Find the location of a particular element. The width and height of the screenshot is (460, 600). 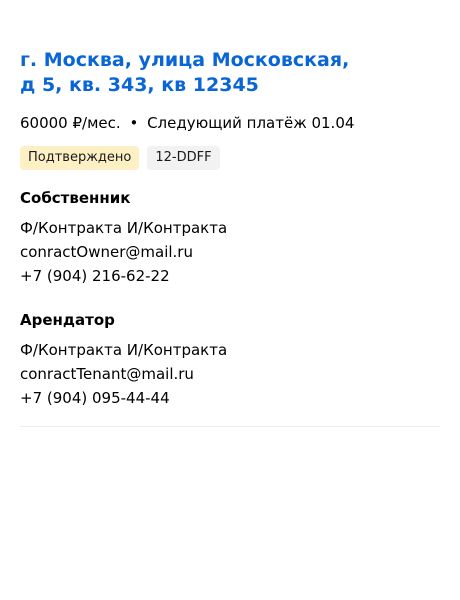

next-payment-text: Следующий платёж 01.04 is located at coordinates (251, 123).